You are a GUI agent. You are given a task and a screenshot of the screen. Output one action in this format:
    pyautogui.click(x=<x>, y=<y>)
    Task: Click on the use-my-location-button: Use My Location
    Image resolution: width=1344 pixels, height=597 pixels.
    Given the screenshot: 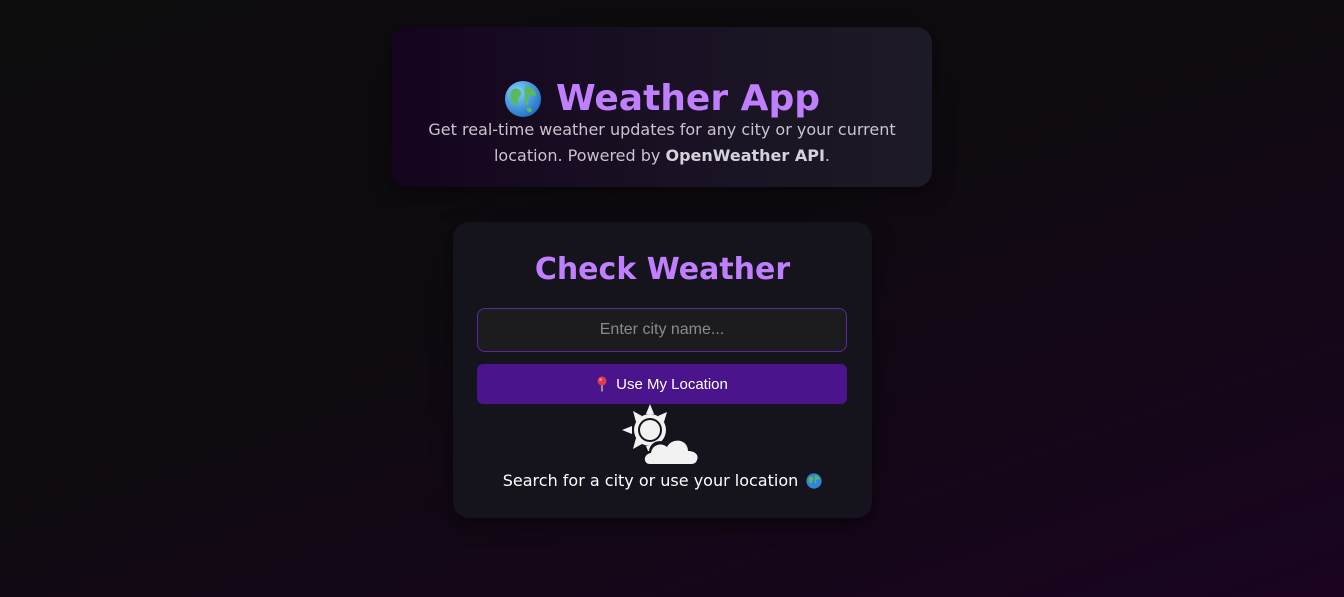 What is the action you would take?
    pyautogui.click(x=662, y=384)
    